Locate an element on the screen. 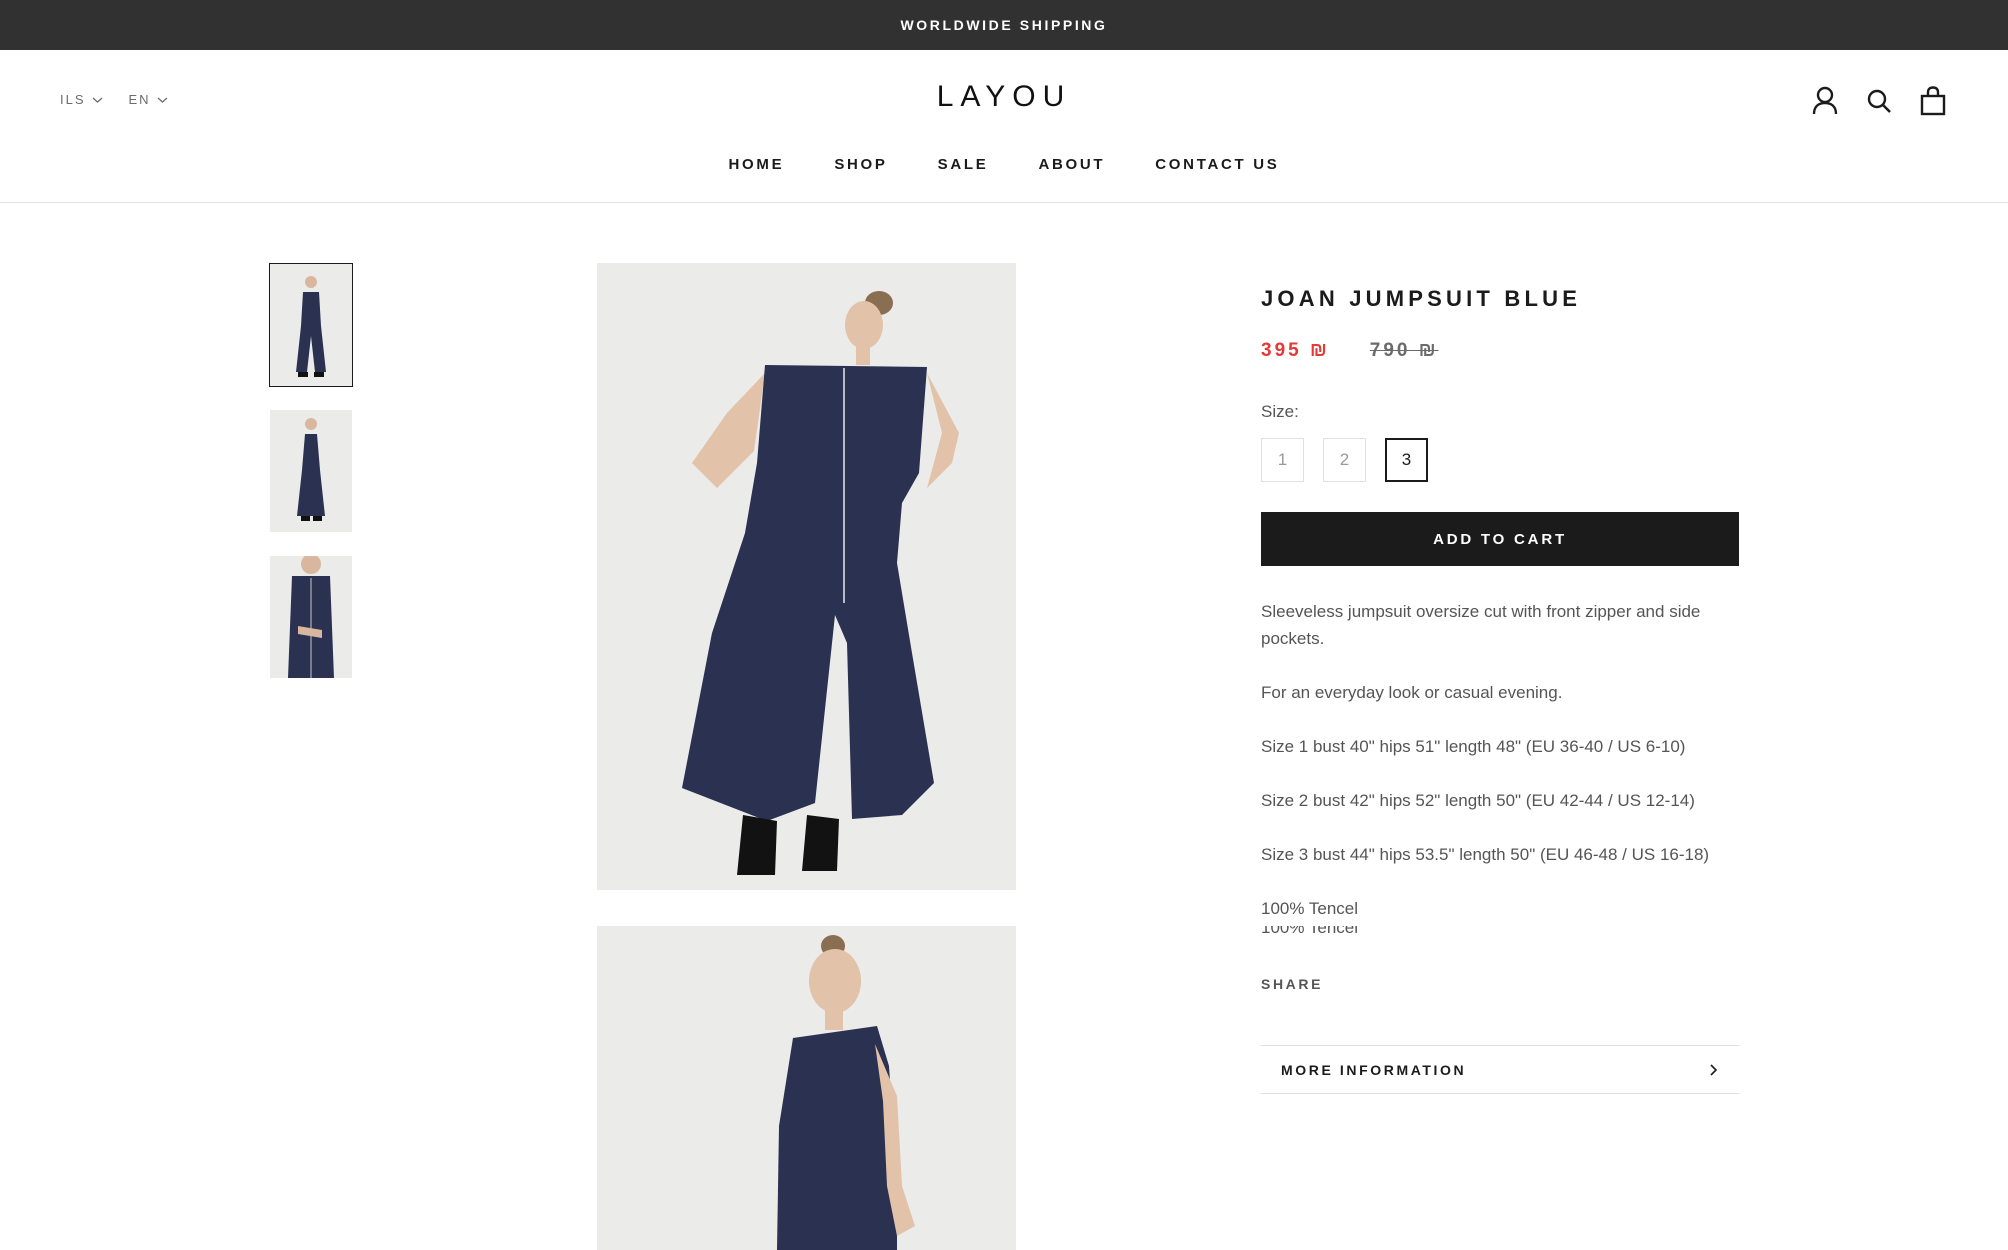 This screenshot has height=1250, width=2008. product-main-image is located at coordinates (806, 576).